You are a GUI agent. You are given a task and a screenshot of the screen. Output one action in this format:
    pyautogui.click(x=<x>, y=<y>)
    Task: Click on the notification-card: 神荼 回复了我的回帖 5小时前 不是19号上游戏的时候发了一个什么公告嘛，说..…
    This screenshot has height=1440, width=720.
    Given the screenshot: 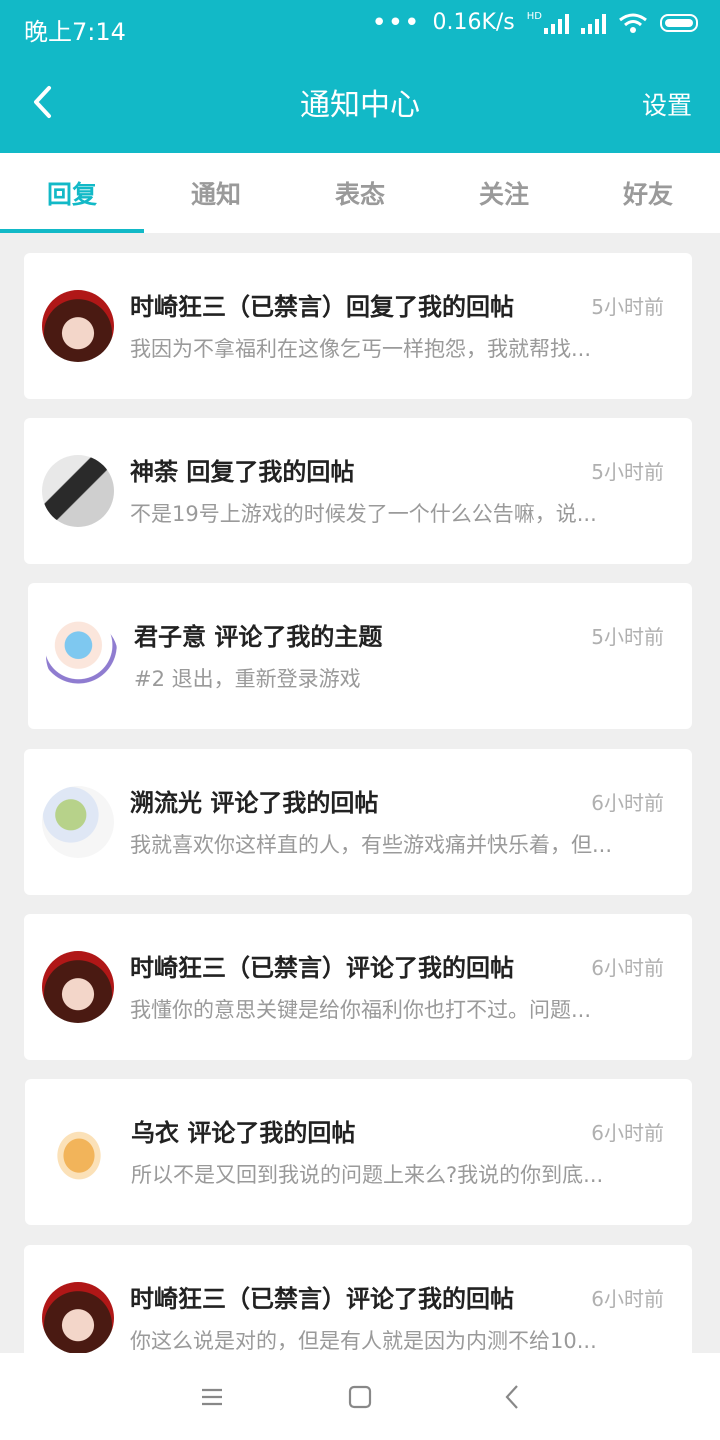 What is the action you would take?
    pyautogui.click(x=358, y=491)
    